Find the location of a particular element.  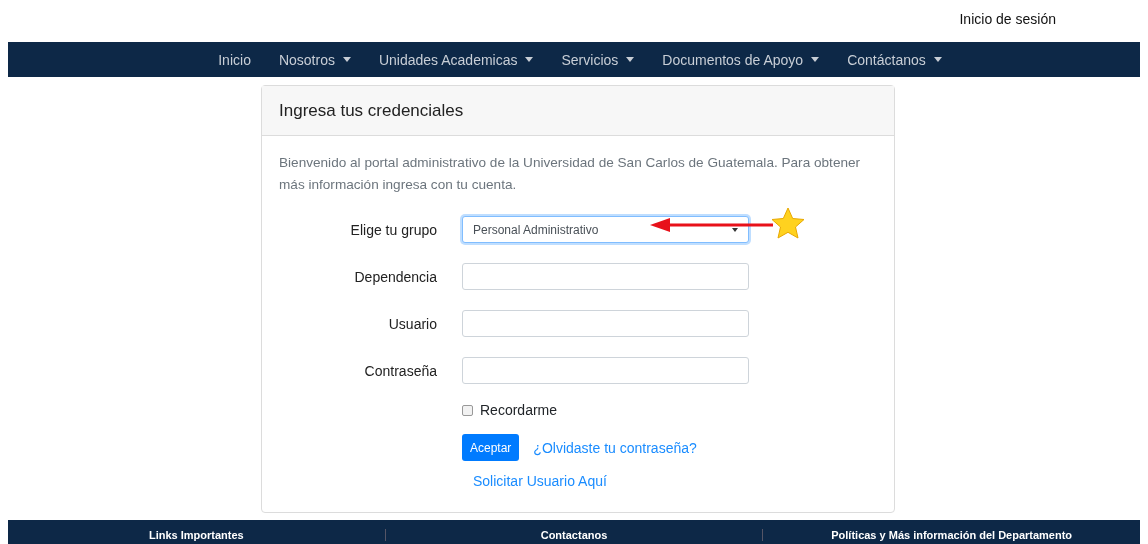

group-select: Personal Administrativo is located at coordinates (605, 229).